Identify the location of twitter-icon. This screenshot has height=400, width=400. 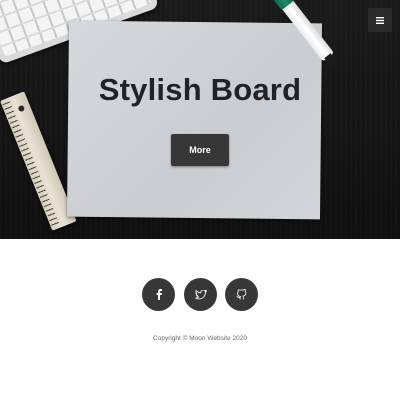
(200, 294).